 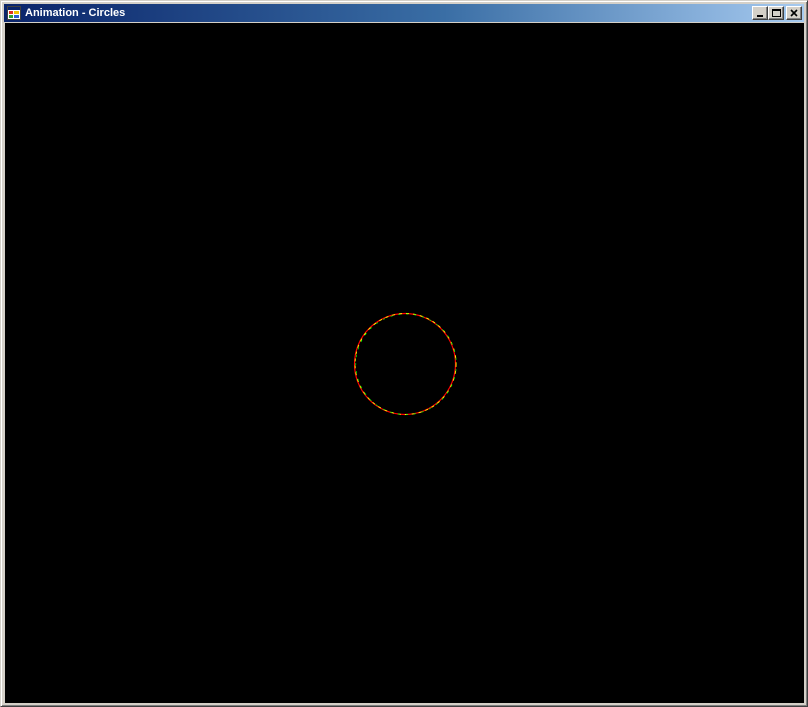 What do you see at coordinates (760, 16) in the screenshot?
I see `minimize-icon` at bounding box center [760, 16].